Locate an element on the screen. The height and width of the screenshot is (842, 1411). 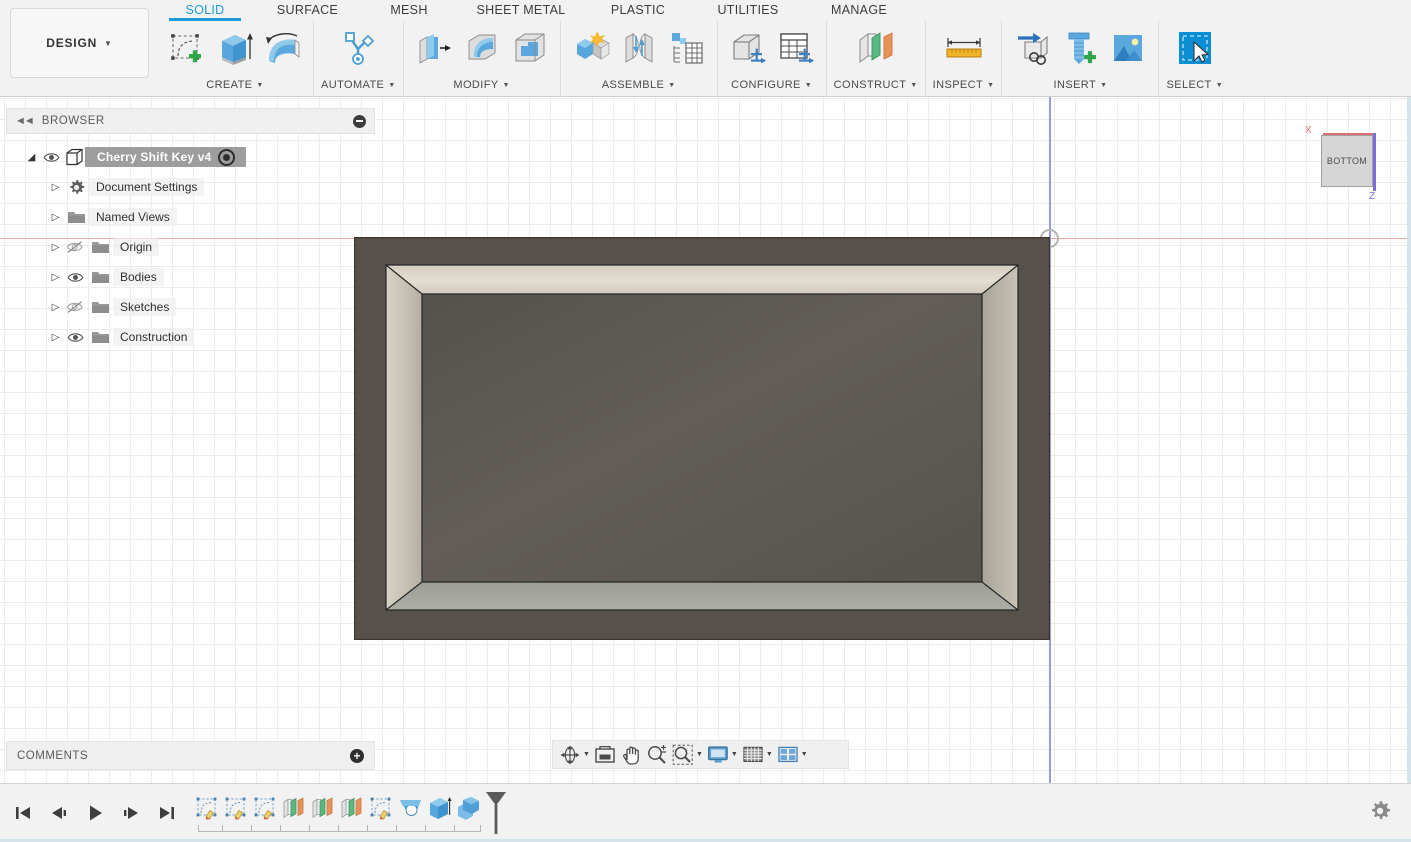
step-forward-button is located at coordinates (131, 813).